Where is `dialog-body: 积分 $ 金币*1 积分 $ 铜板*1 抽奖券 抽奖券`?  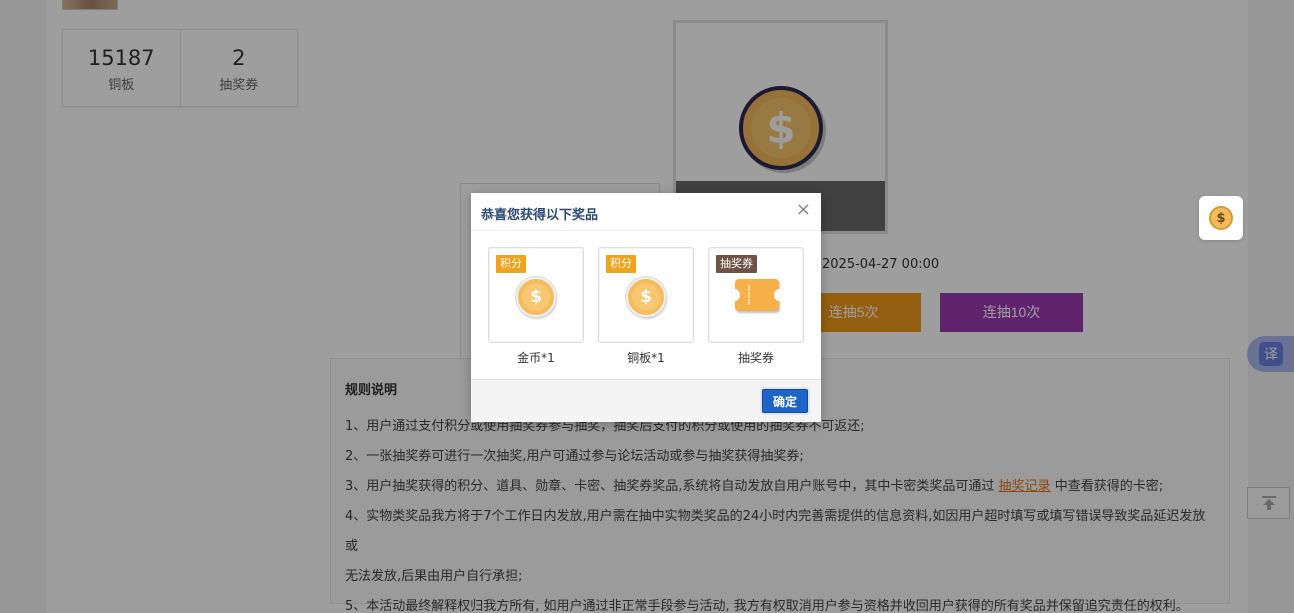
dialog-body: 积分 $ 金币*1 积分 $ 铜板*1 抽奖券 抽奖券 is located at coordinates (646, 305).